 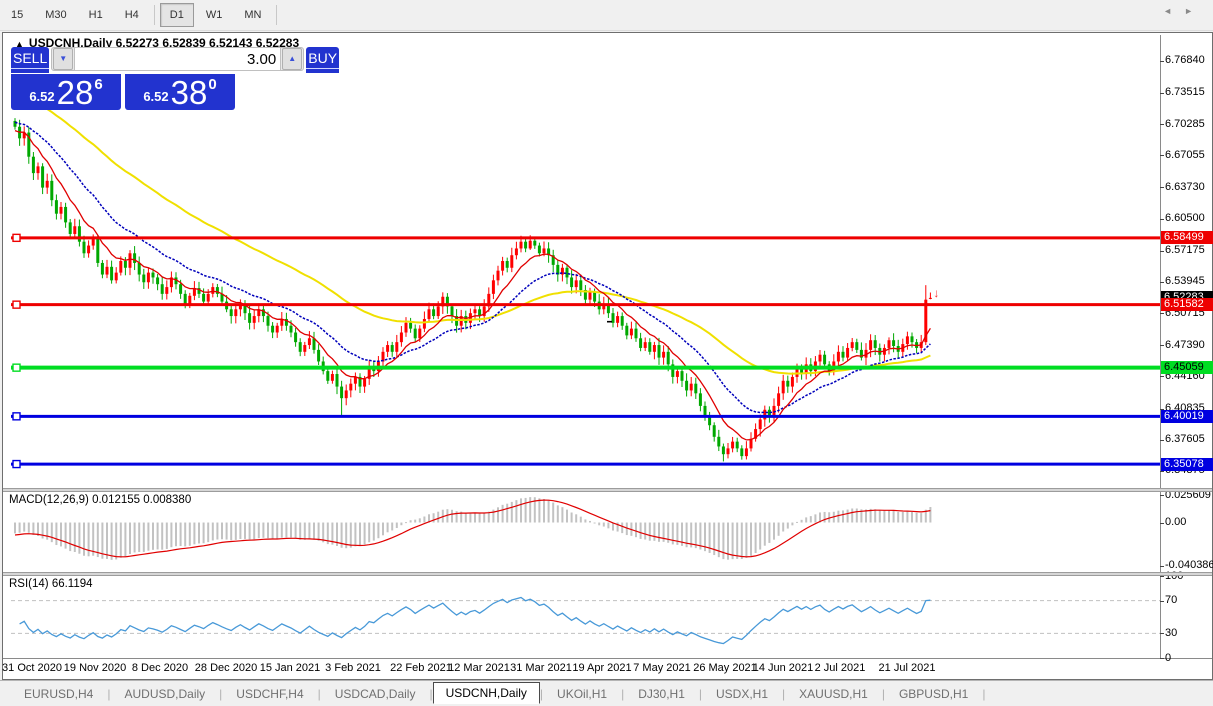 I want to click on date-tick-label: 26 May 2021, so click(x=725, y=668).